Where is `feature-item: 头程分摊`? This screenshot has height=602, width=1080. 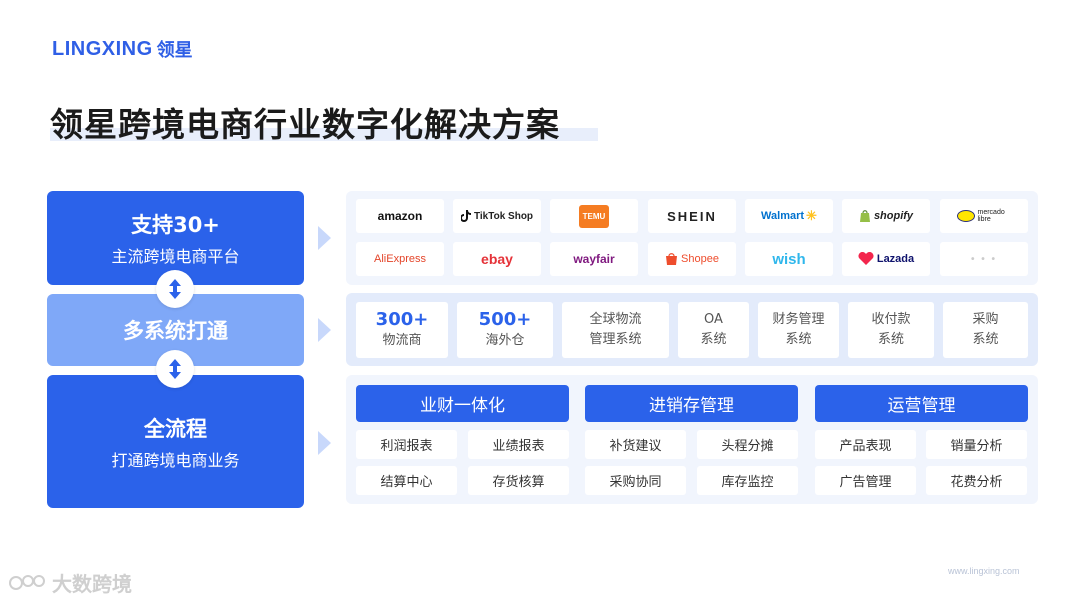 feature-item: 头程分摊 is located at coordinates (747, 444).